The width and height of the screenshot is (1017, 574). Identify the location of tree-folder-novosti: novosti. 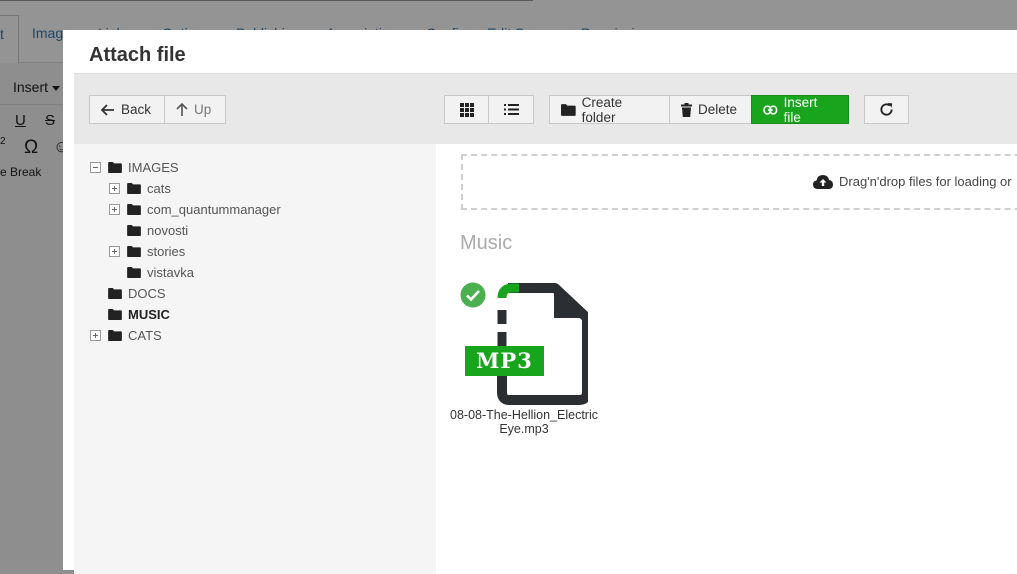
(157, 230).